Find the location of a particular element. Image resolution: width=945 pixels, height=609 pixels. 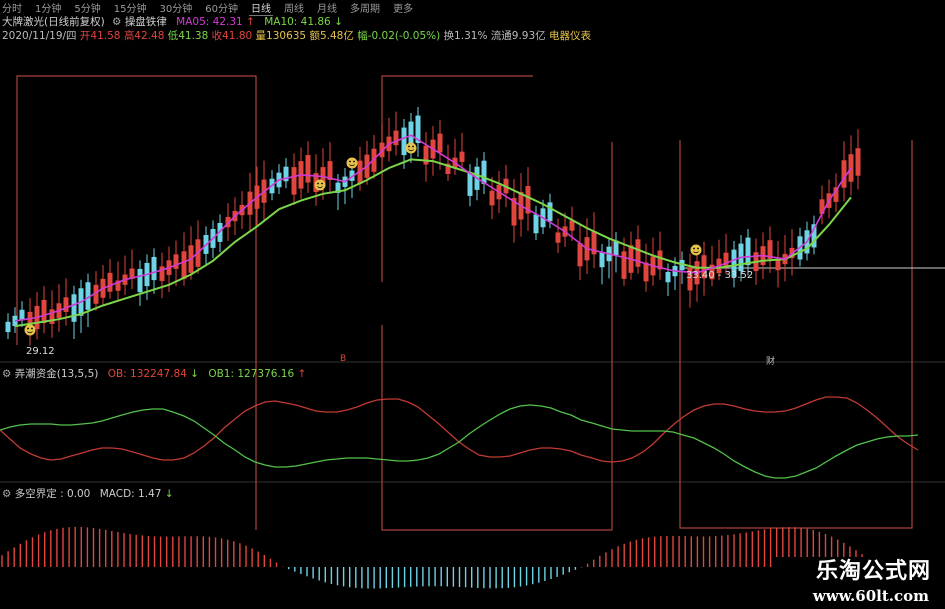

ob1-value: OB1: 127376.16 is located at coordinates (251, 374).